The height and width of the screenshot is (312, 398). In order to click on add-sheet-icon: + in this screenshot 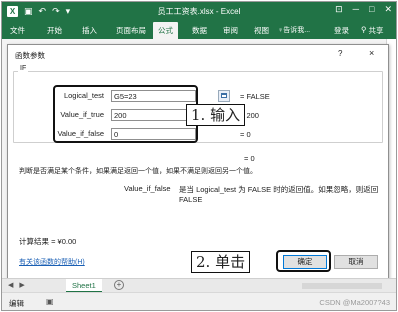, I will do `click(119, 285)`.